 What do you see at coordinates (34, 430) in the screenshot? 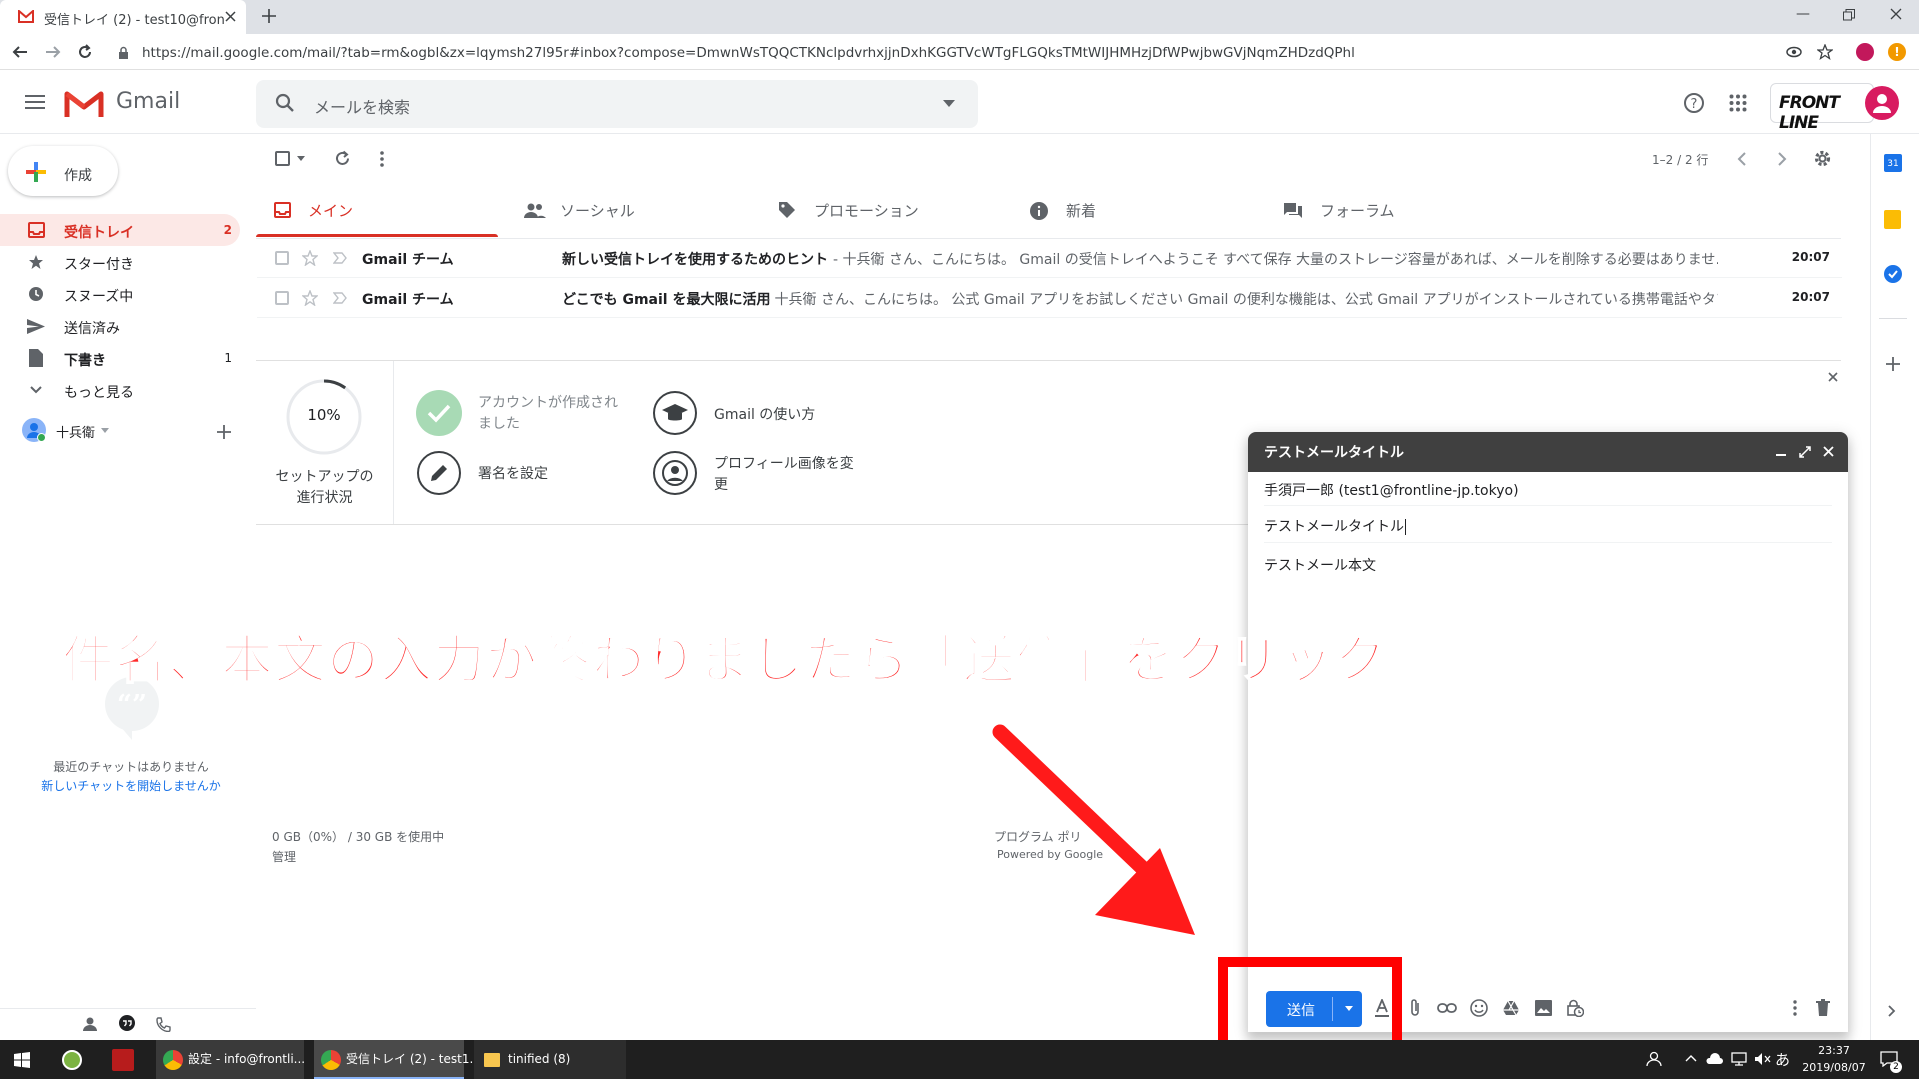
I see `user-avatar` at bounding box center [34, 430].